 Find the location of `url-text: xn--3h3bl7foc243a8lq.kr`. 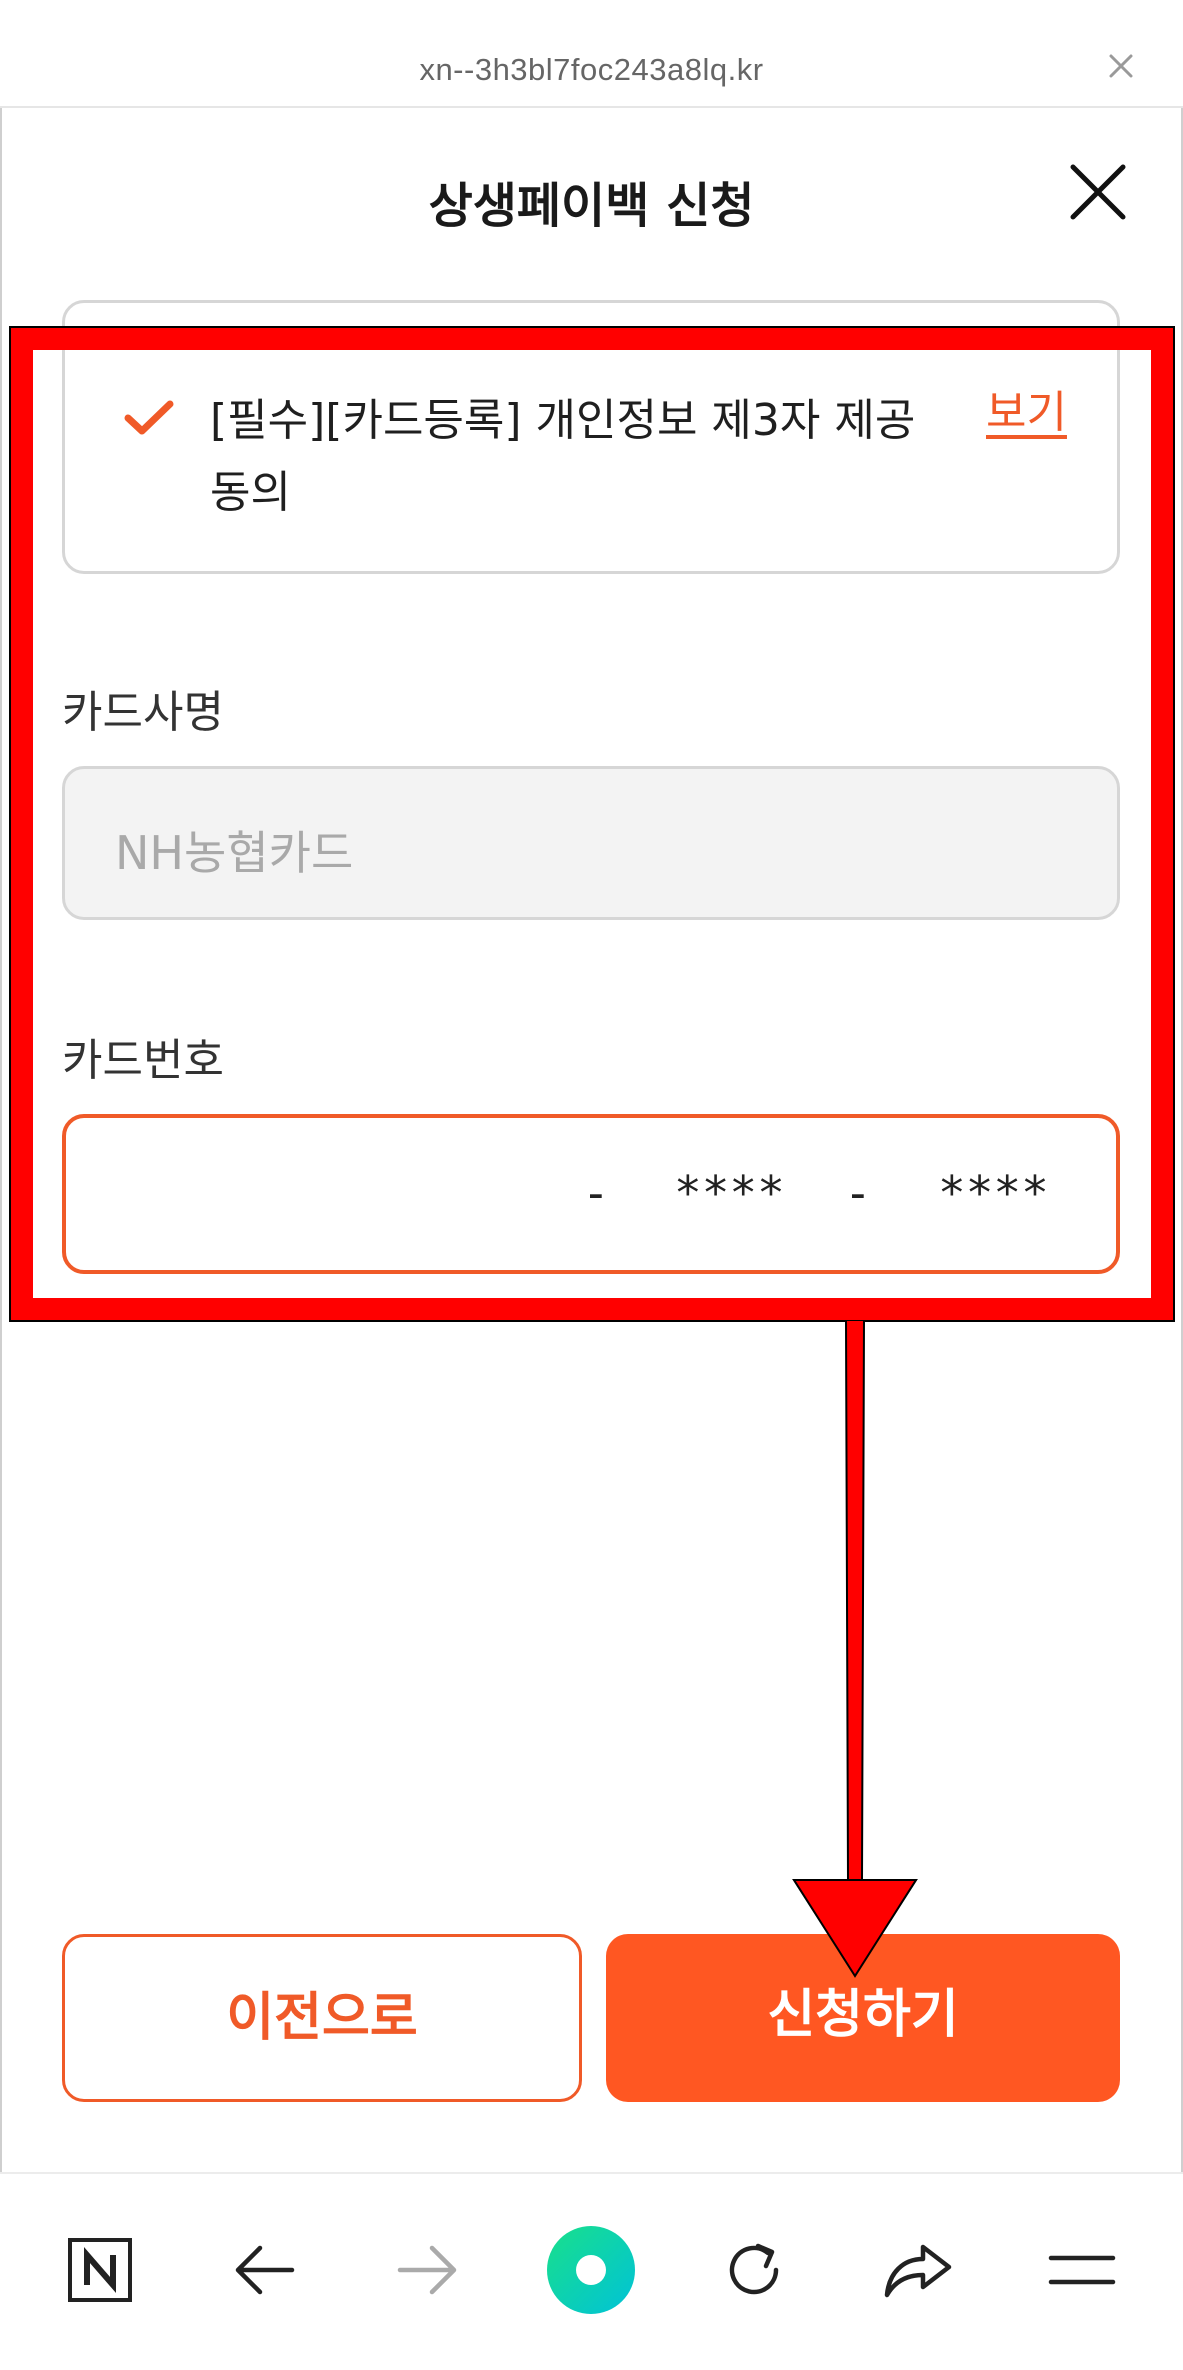

url-text: xn--3h3bl7foc243a8lq.kr is located at coordinates (591, 70).